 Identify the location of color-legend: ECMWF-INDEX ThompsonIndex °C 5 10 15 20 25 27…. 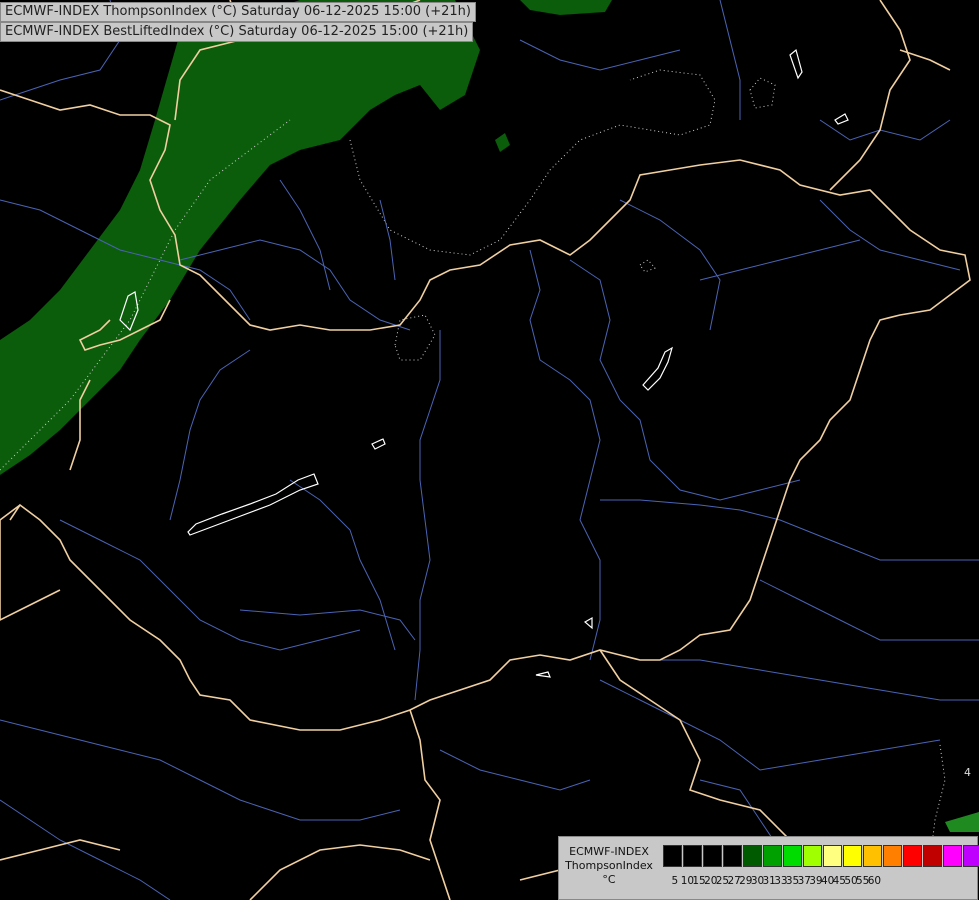
(768, 868).